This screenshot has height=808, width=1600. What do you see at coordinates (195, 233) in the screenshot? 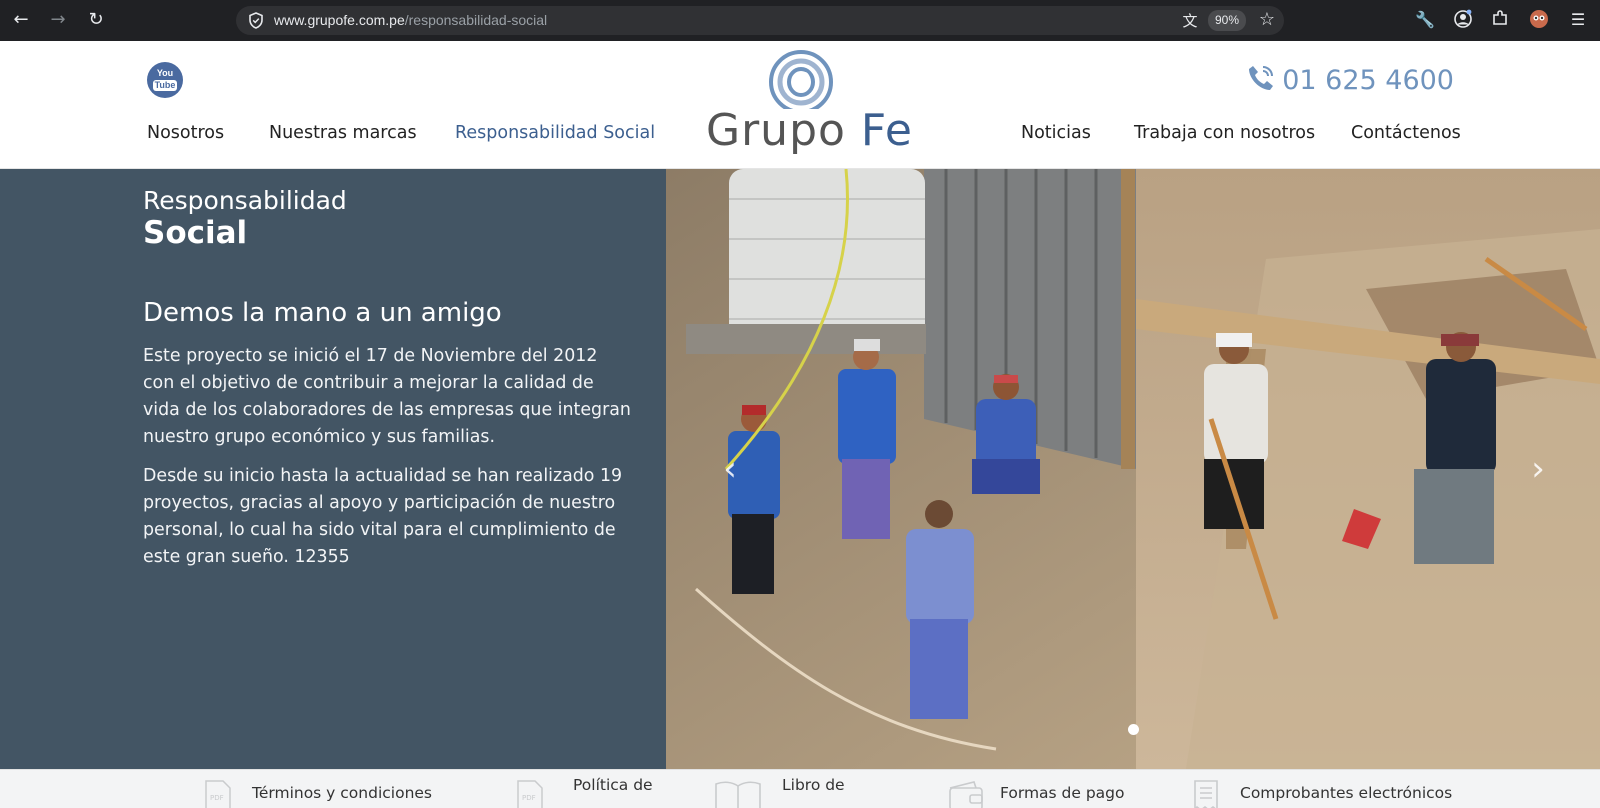
I see `page-title-line2: Social` at bounding box center [195, 233].